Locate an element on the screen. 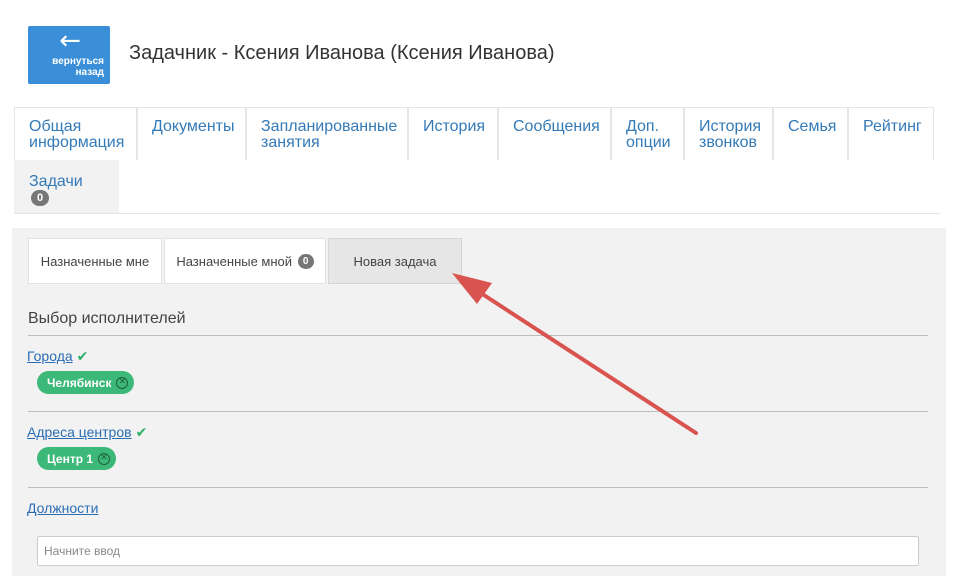  subtab-assigned-to-me: Назначенные мне is located at coordinates (95, 261).